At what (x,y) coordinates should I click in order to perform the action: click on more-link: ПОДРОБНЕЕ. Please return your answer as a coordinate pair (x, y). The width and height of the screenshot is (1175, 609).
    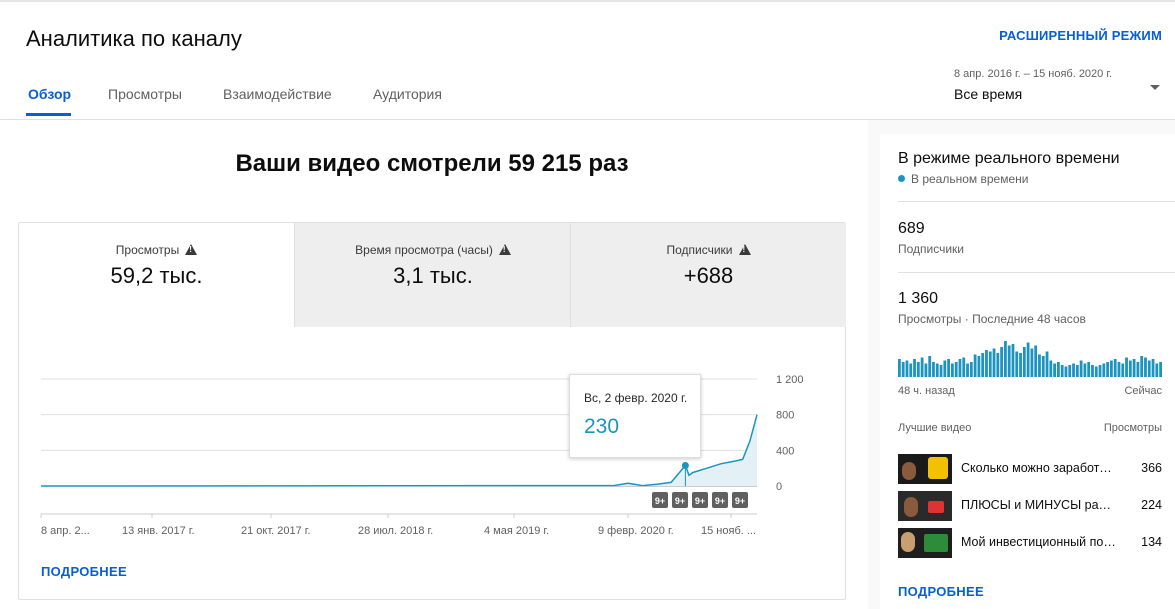
    Looking at the image, I should click on (84, 571).